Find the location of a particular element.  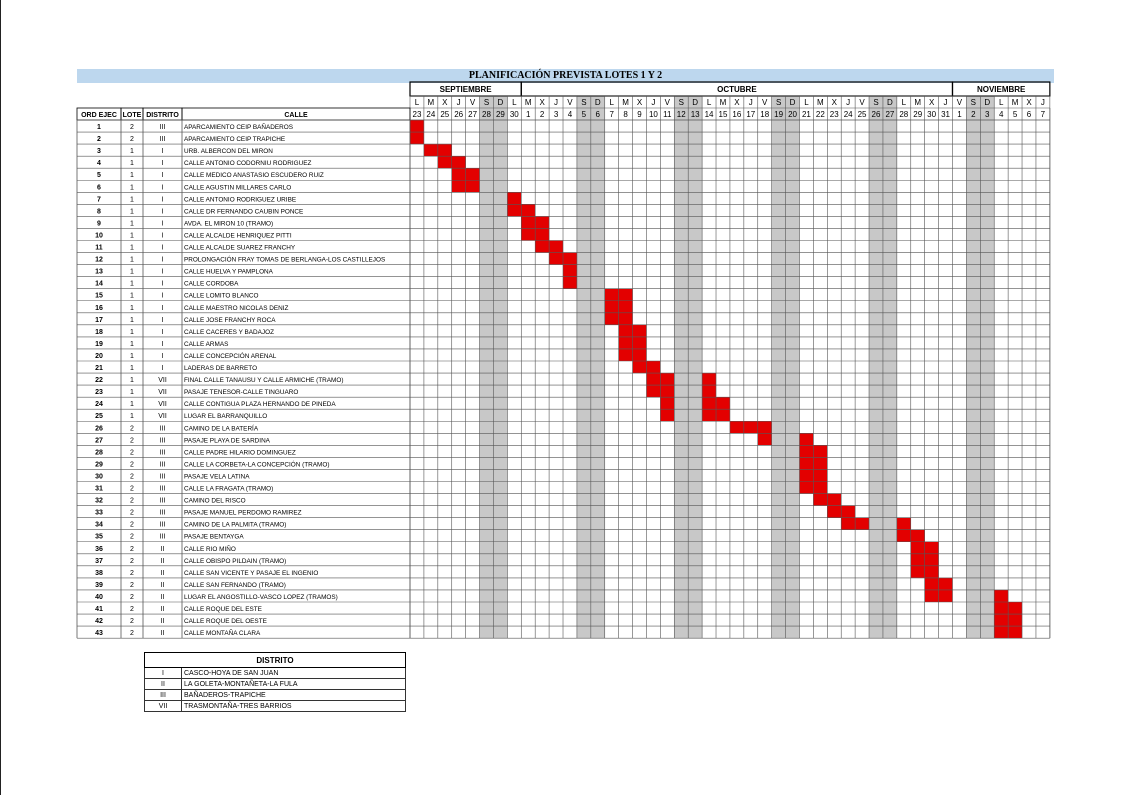

row-order: 35 is located at coordinates (99, 537).